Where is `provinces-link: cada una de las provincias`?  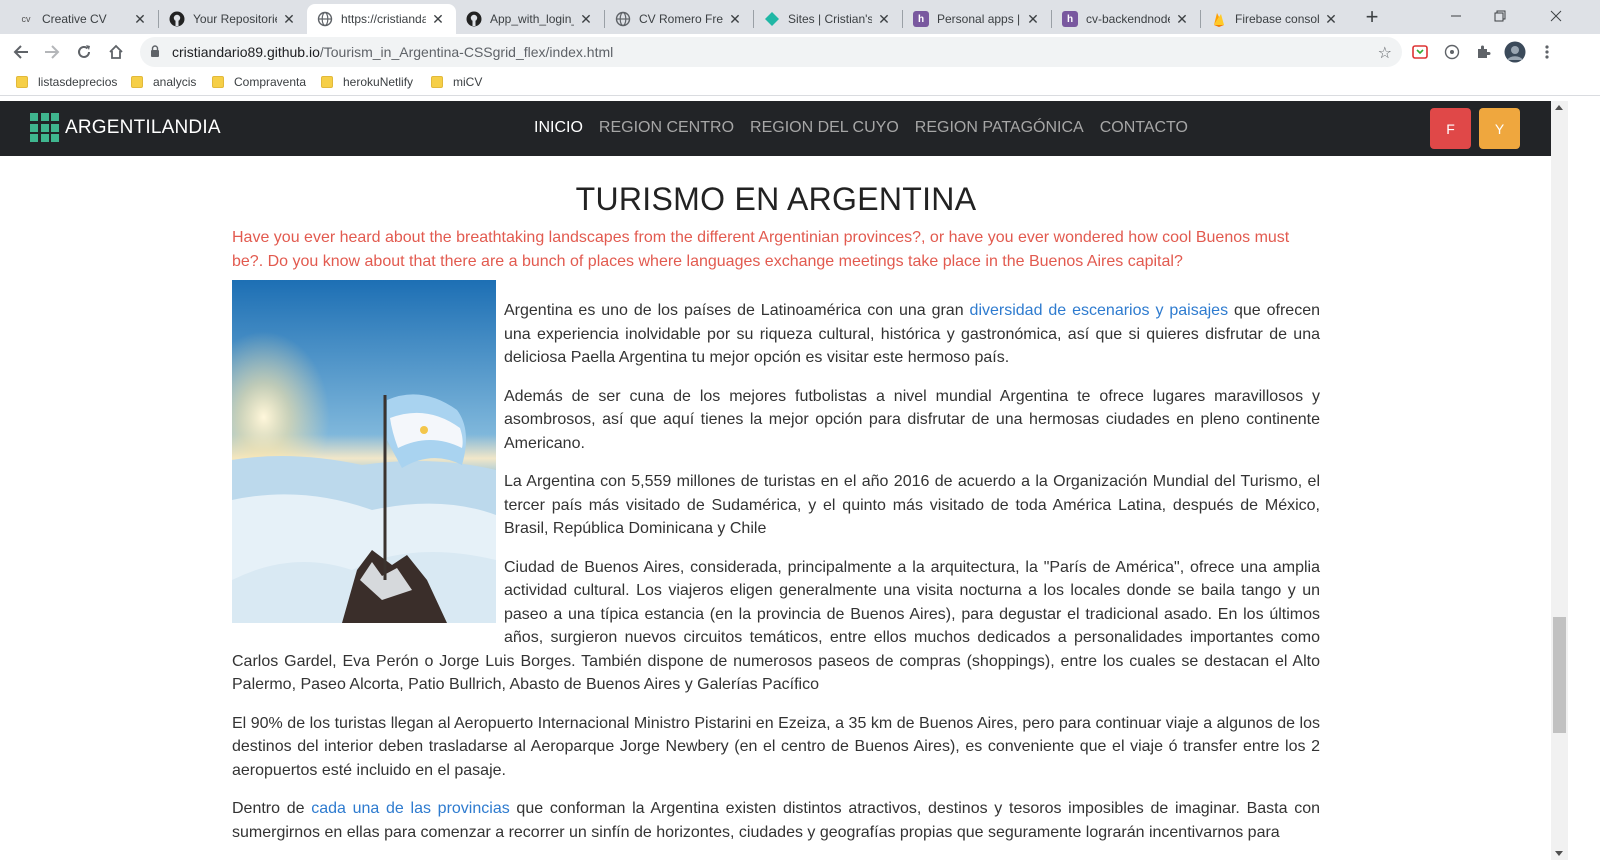
provinces-link: cada una de las provincias is located at coordinates (410, 808).